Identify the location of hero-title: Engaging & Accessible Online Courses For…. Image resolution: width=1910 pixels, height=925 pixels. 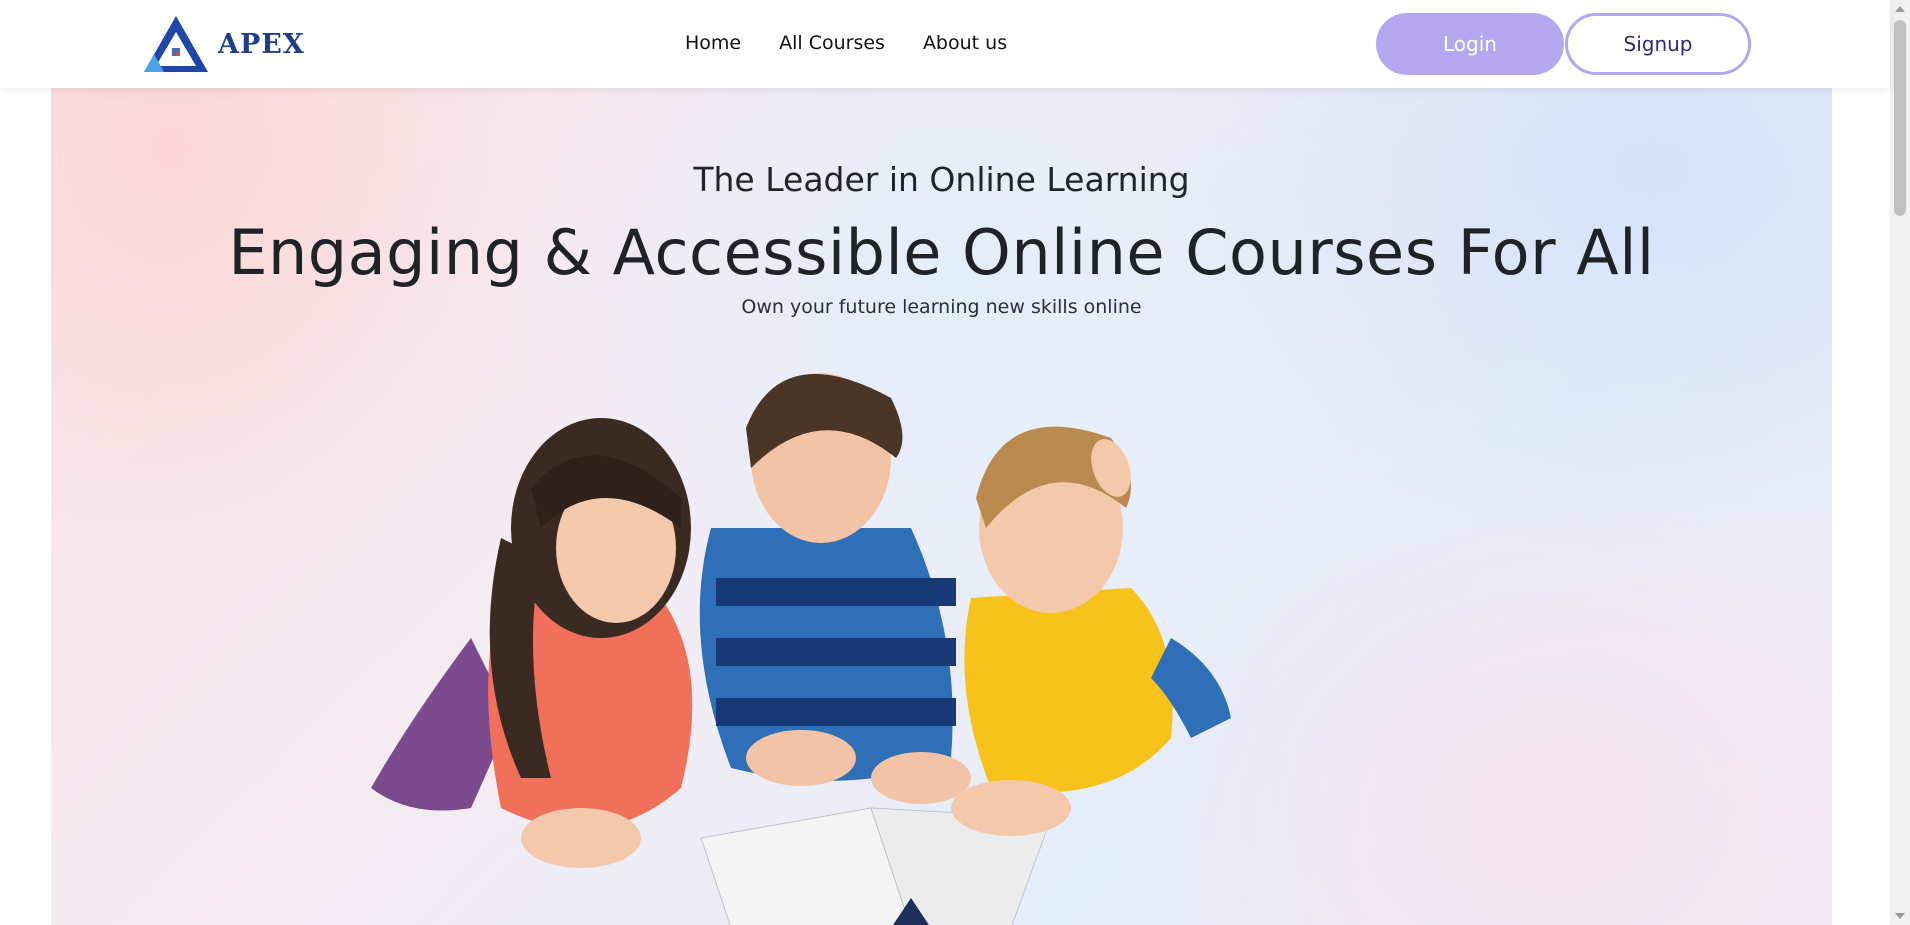
(941, 252).